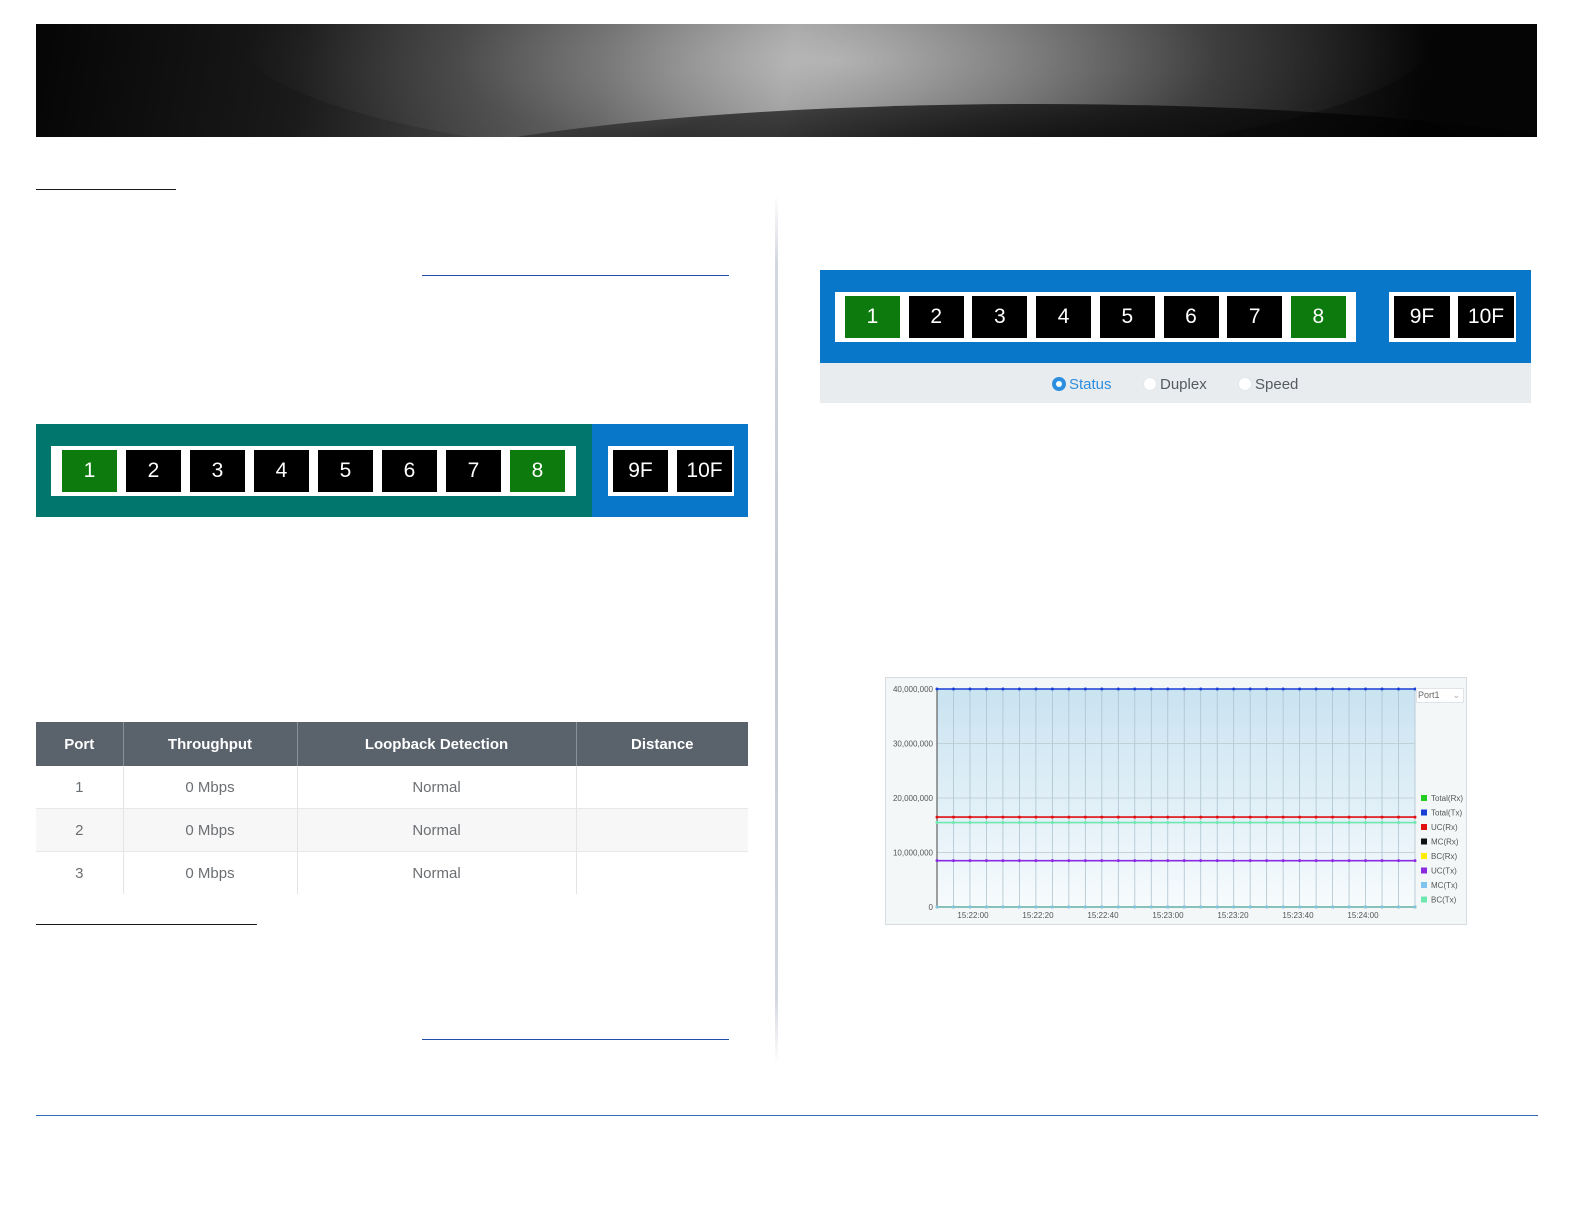 This screenshot has height=1224, width=1584. Describe the element at coordinates (1446, 813) in the screenshot. I see `legend-label: Total(Tx)` at that location.